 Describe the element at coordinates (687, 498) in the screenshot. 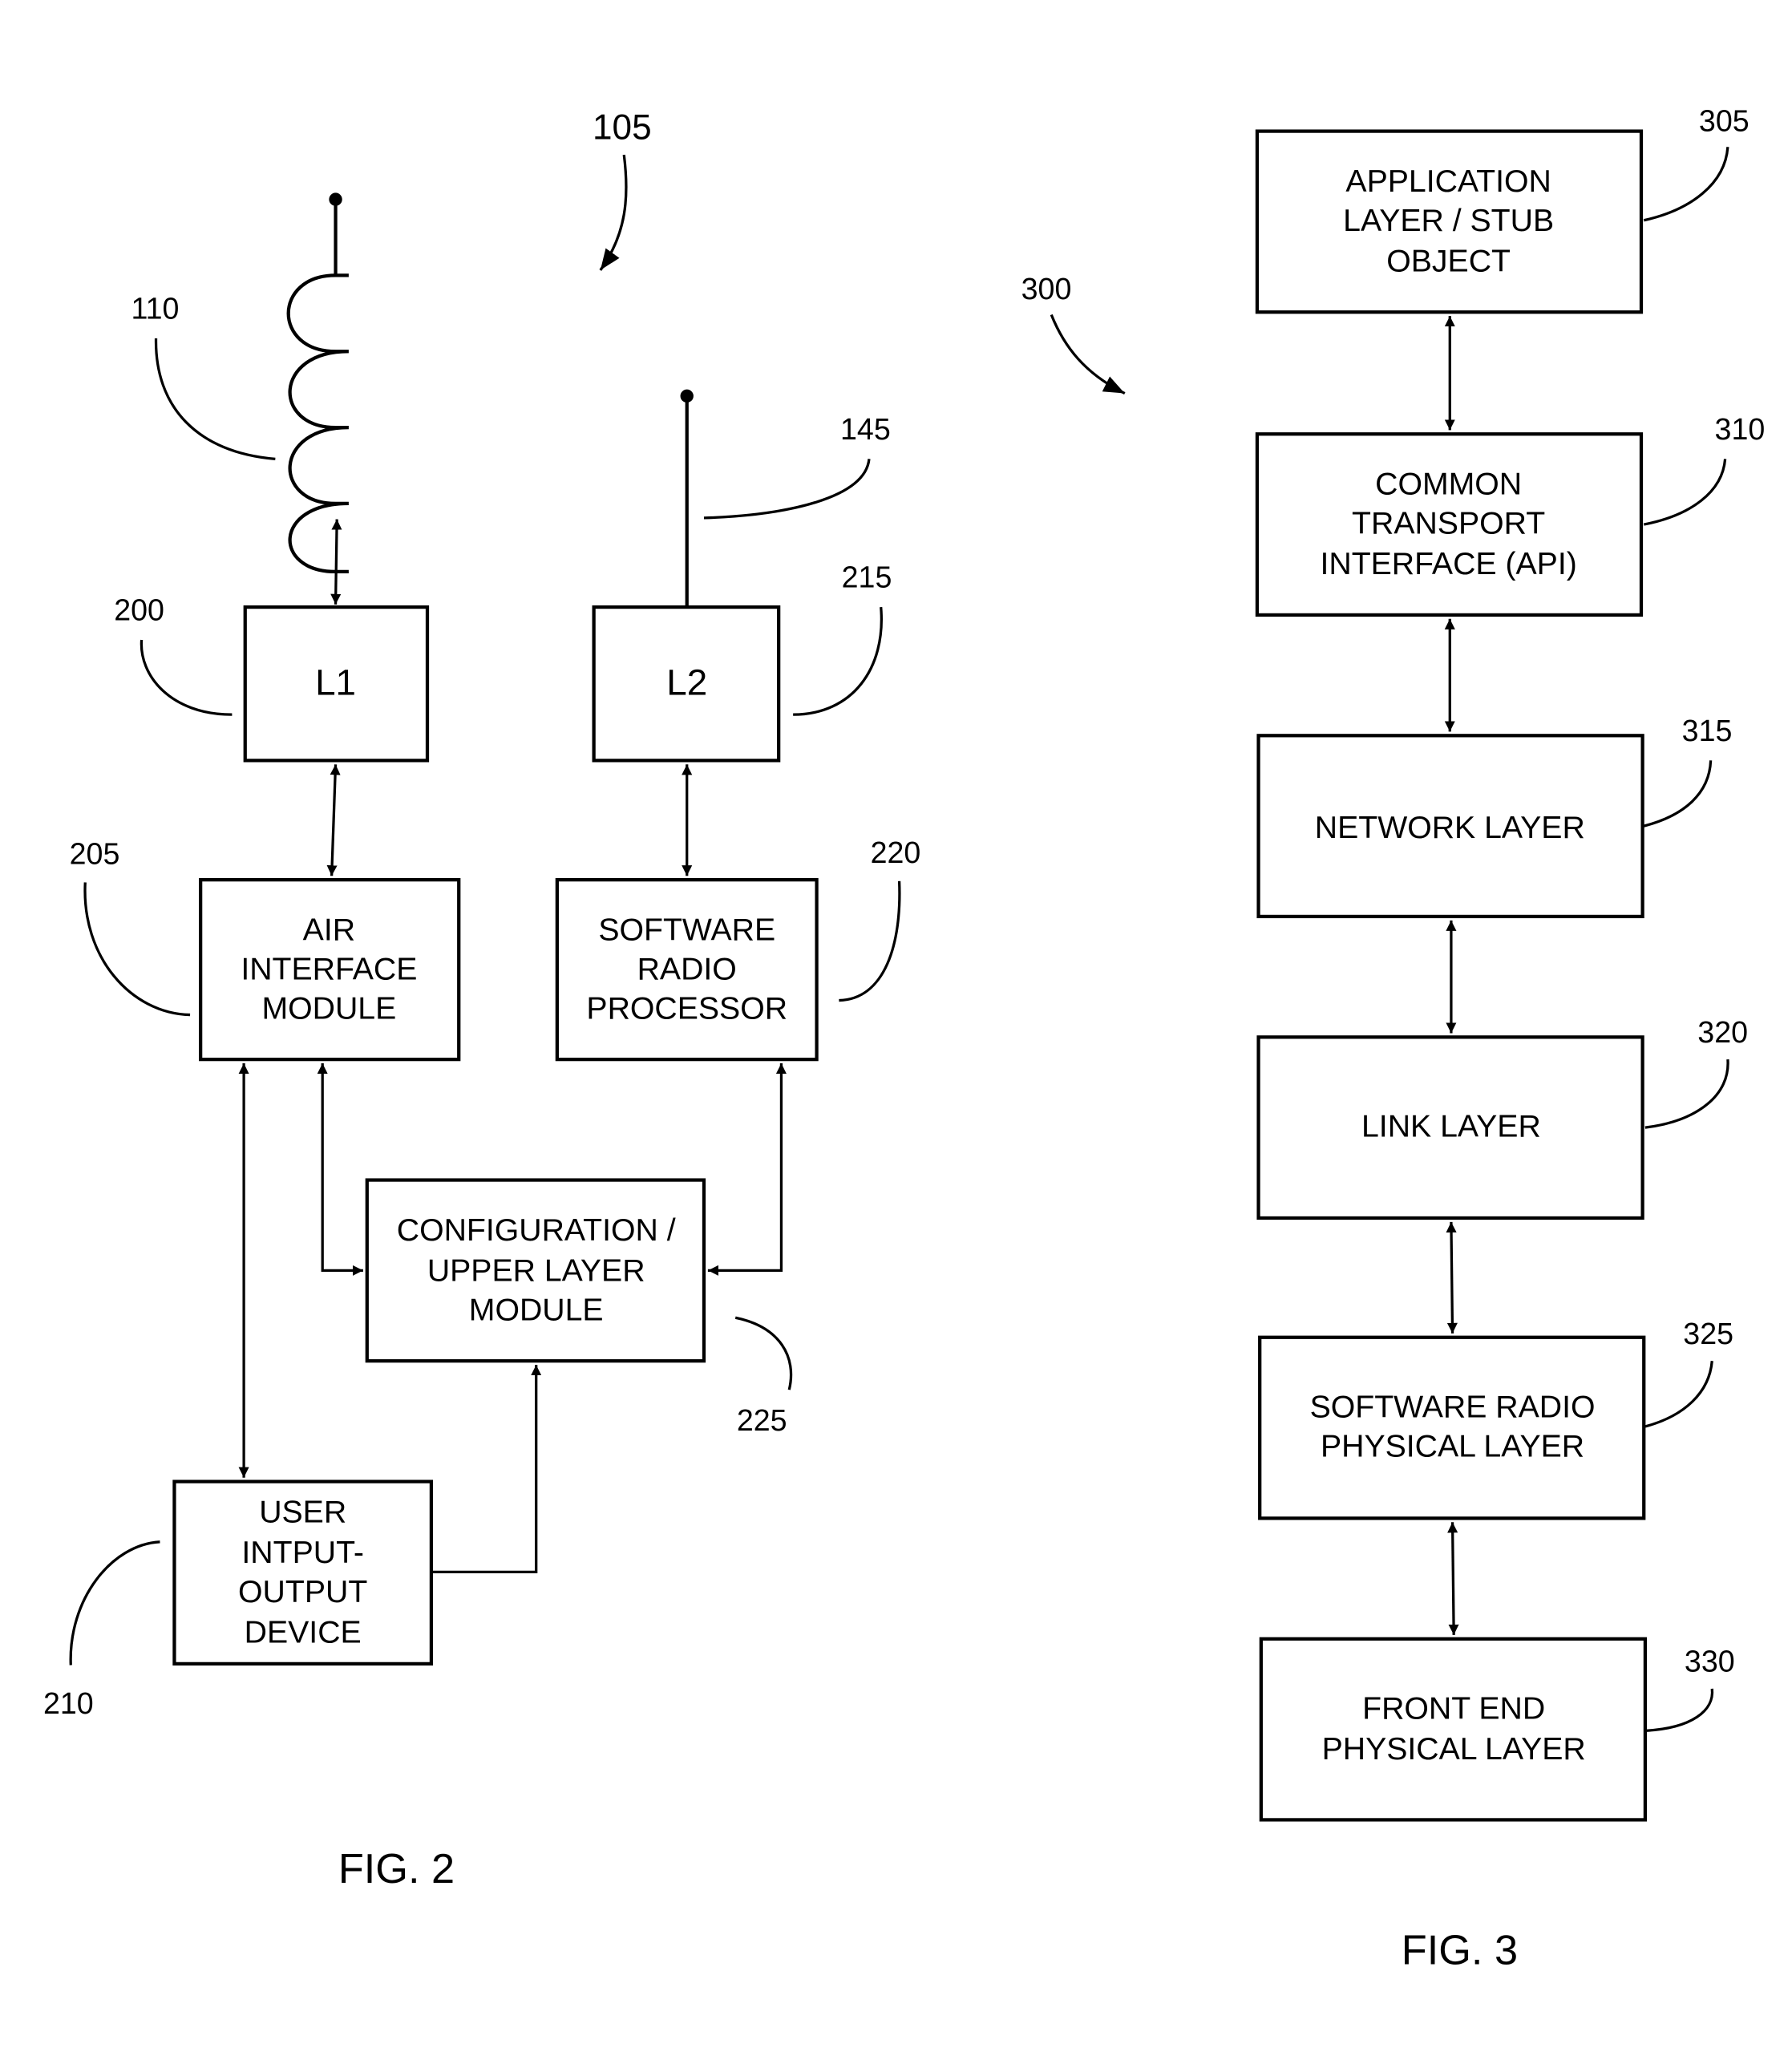

I see `whip-antenna-icon` at that location.